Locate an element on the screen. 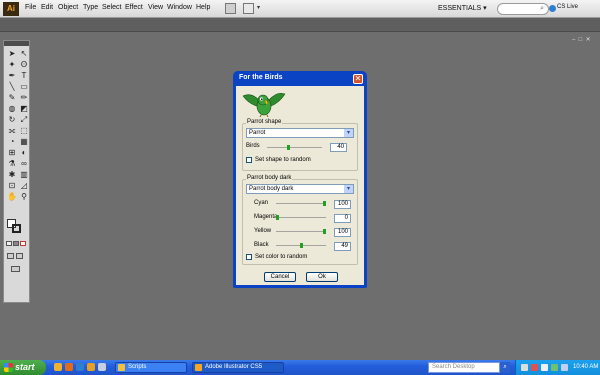  width-tool-icon: ⟗ is located at coordinates (12, 130).